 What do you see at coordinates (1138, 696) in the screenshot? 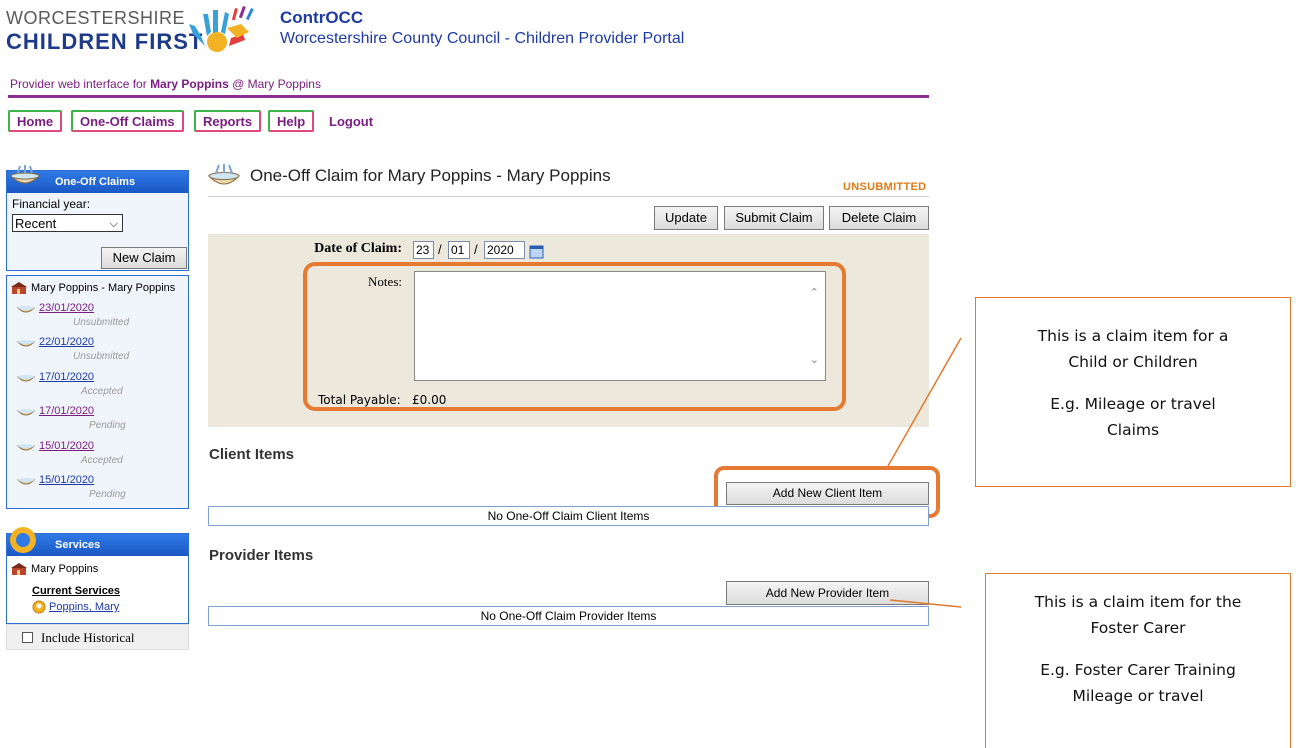
I see `callout-text: Mileage or travel` at bounding box center [1138, 696].